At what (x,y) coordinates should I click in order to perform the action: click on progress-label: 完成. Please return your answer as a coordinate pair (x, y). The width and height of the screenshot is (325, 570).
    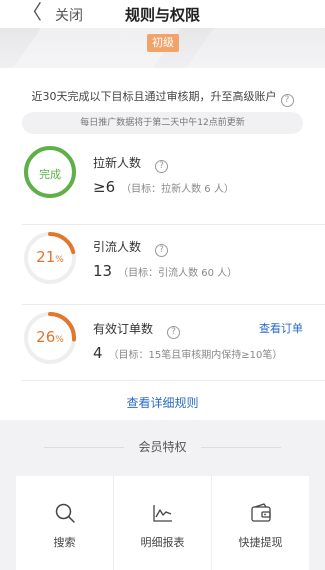
    Looking at the image, I should click on (50, 174).